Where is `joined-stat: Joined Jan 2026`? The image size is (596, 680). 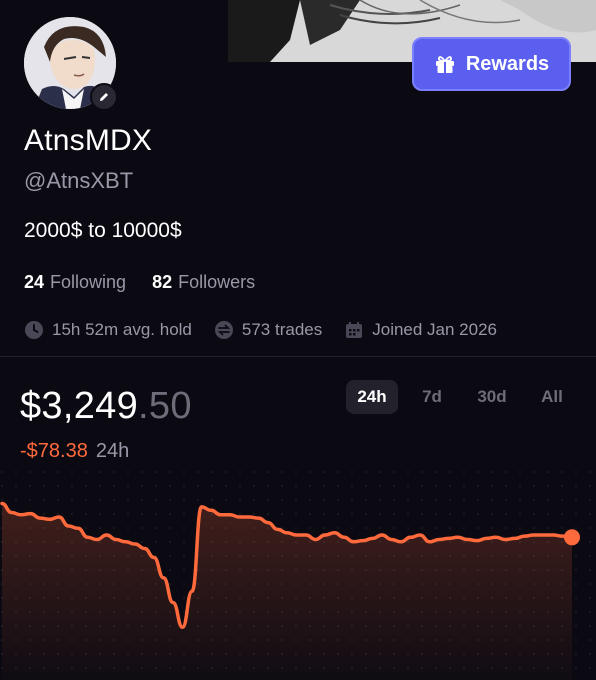 joined-stat: Joined Jan 2026 is located at coordinates (420, 330).